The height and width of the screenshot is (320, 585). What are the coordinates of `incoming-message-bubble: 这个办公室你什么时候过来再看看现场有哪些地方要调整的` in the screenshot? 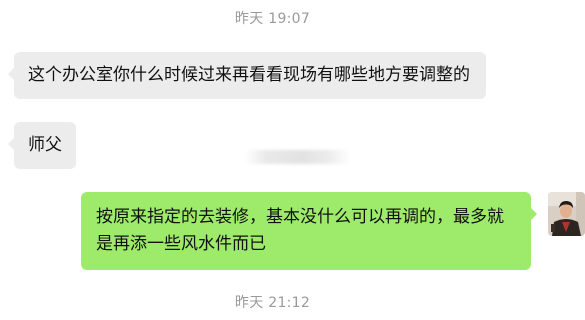 It's located at (247, 75).